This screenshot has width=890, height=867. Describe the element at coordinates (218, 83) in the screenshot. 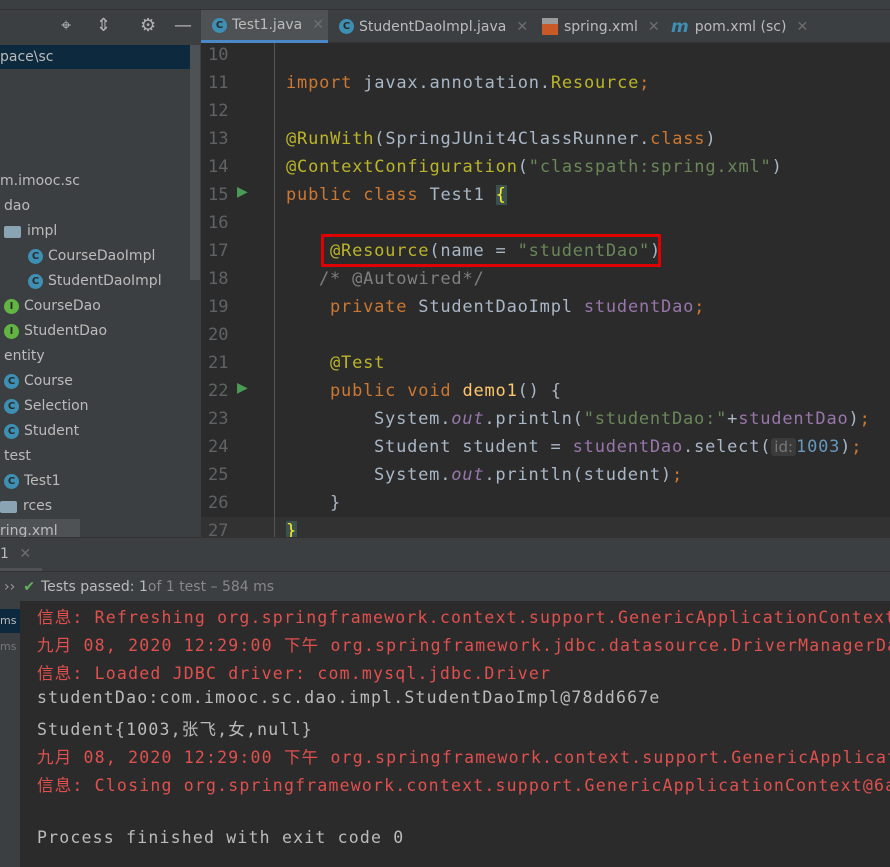

I see `line-number: 11` at that location.